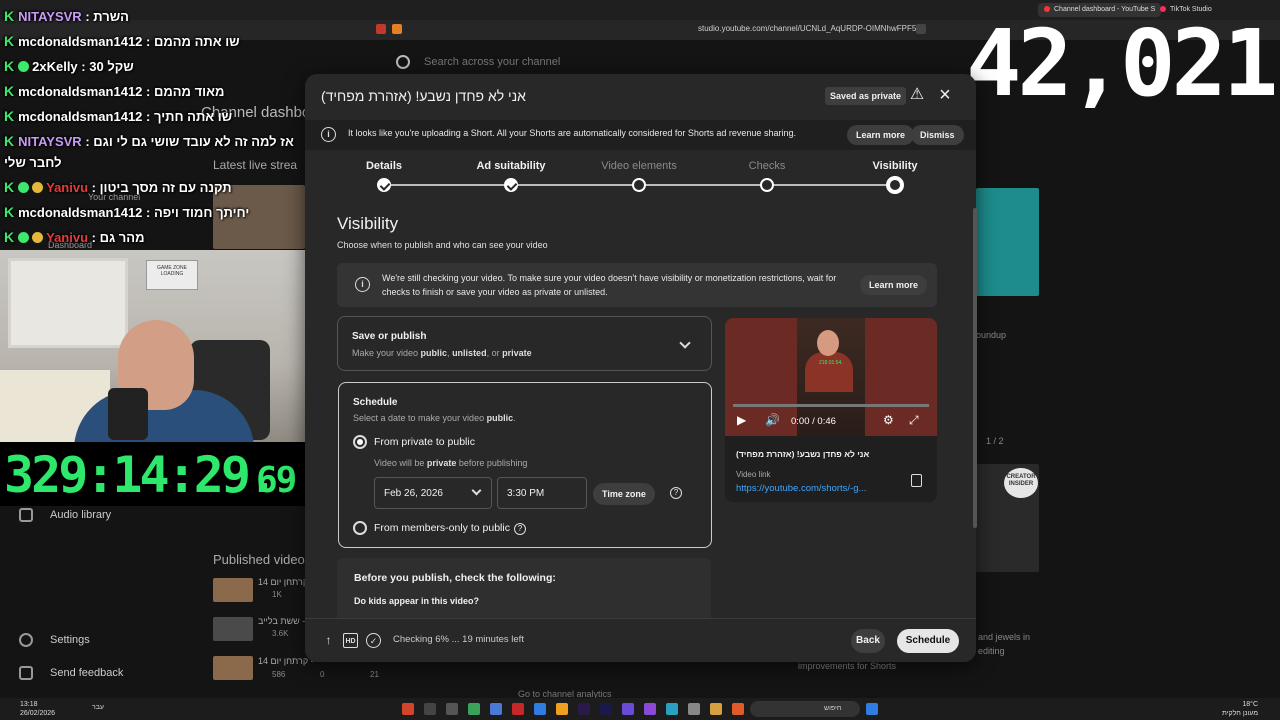  Describe the element at coordinates (384, 166) in the screenshot. I see `step-details: Details` at that location.